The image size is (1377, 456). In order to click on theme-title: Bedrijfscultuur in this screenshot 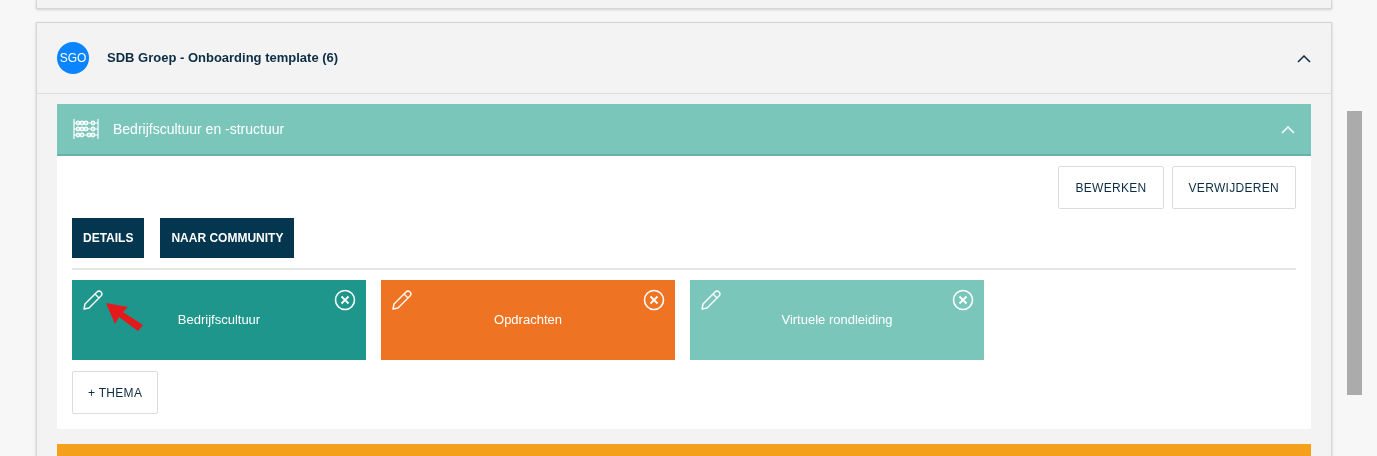, I will do `click(219, 320)`.